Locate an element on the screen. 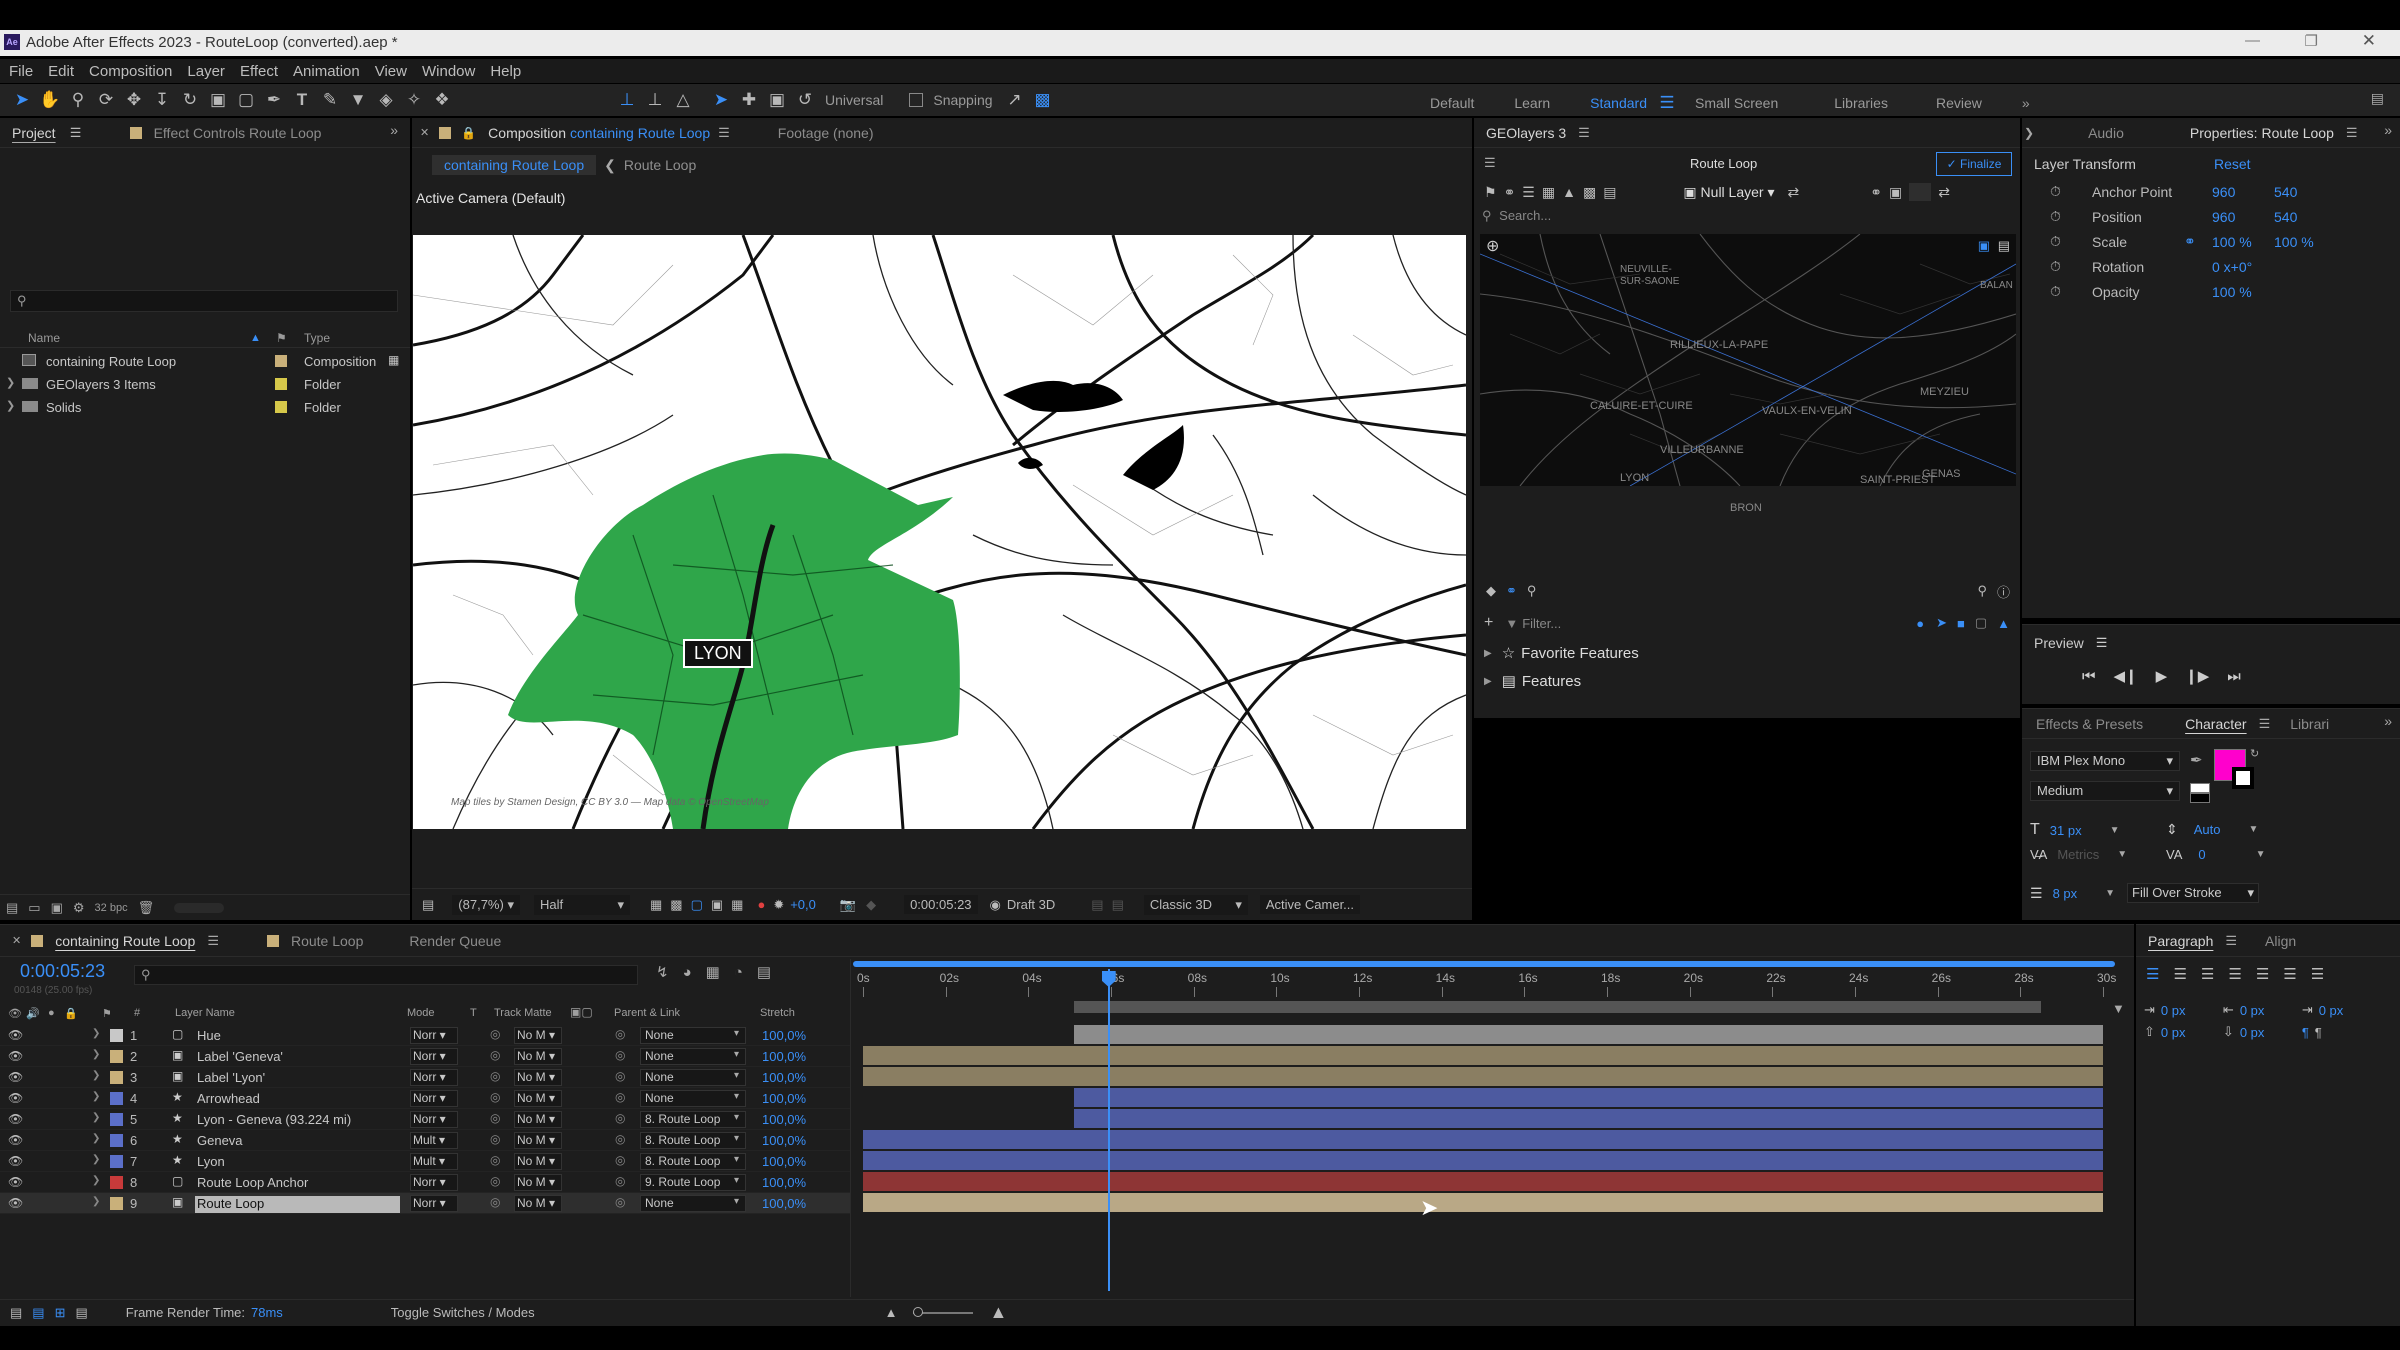 The height and width of the screenshot is (1350, 2400). toggle-switches-modes: Toggle Switches / Modes is located at coordinates (463, 1312).